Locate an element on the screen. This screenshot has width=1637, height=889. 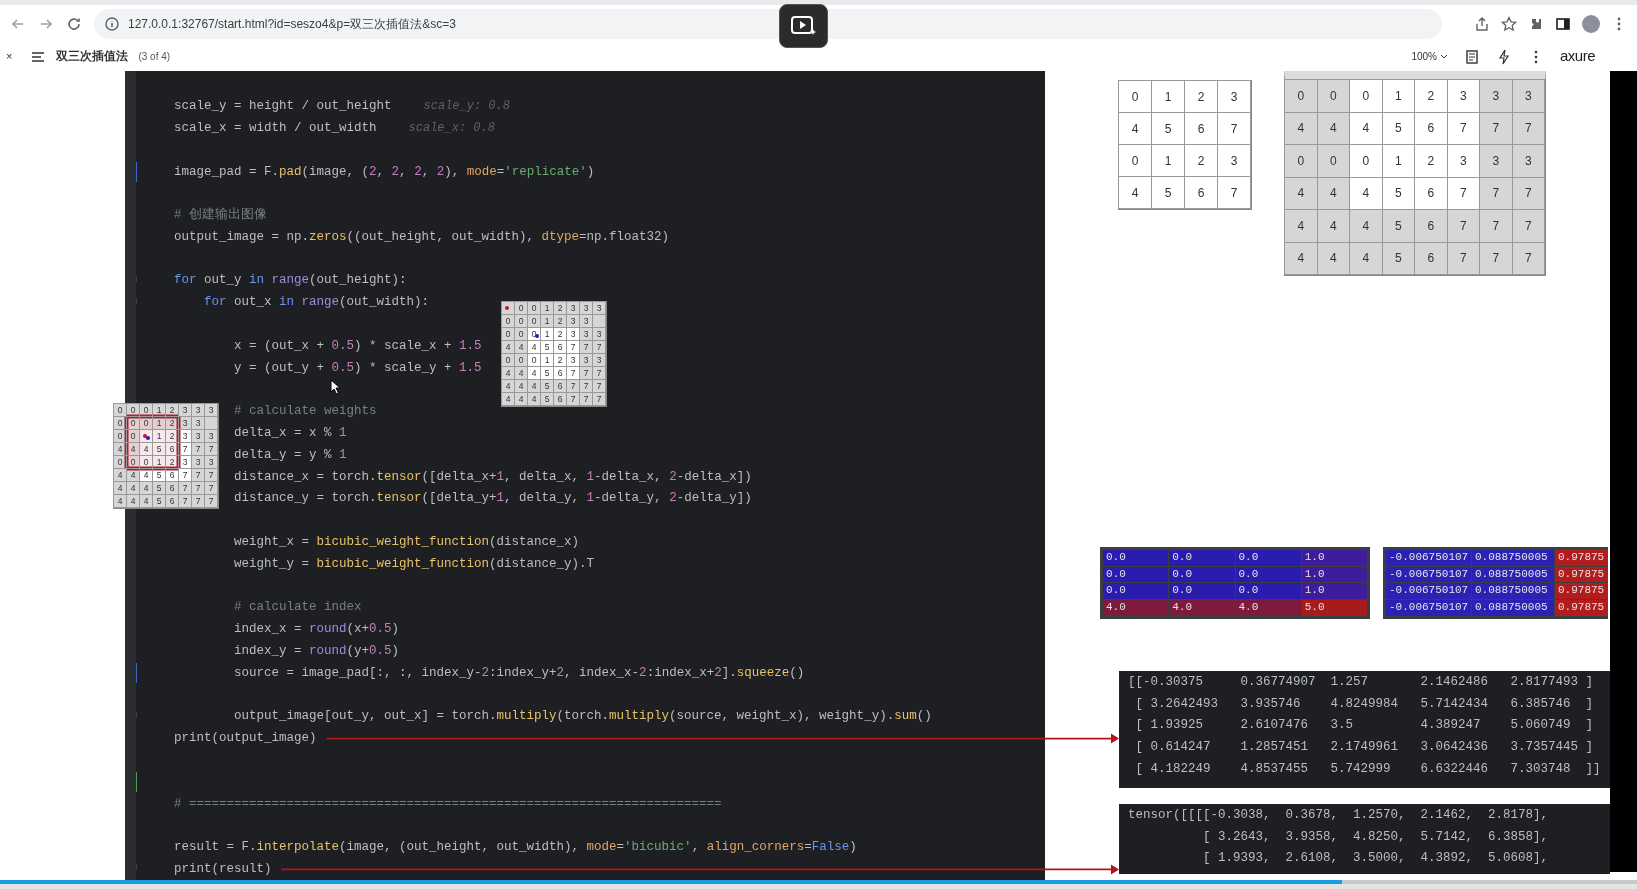
address-bar: 127.0.0.1:32767/start.html?id=seszo4&p=双三次插值法&sc=3 is located at coordinates (768, 23).